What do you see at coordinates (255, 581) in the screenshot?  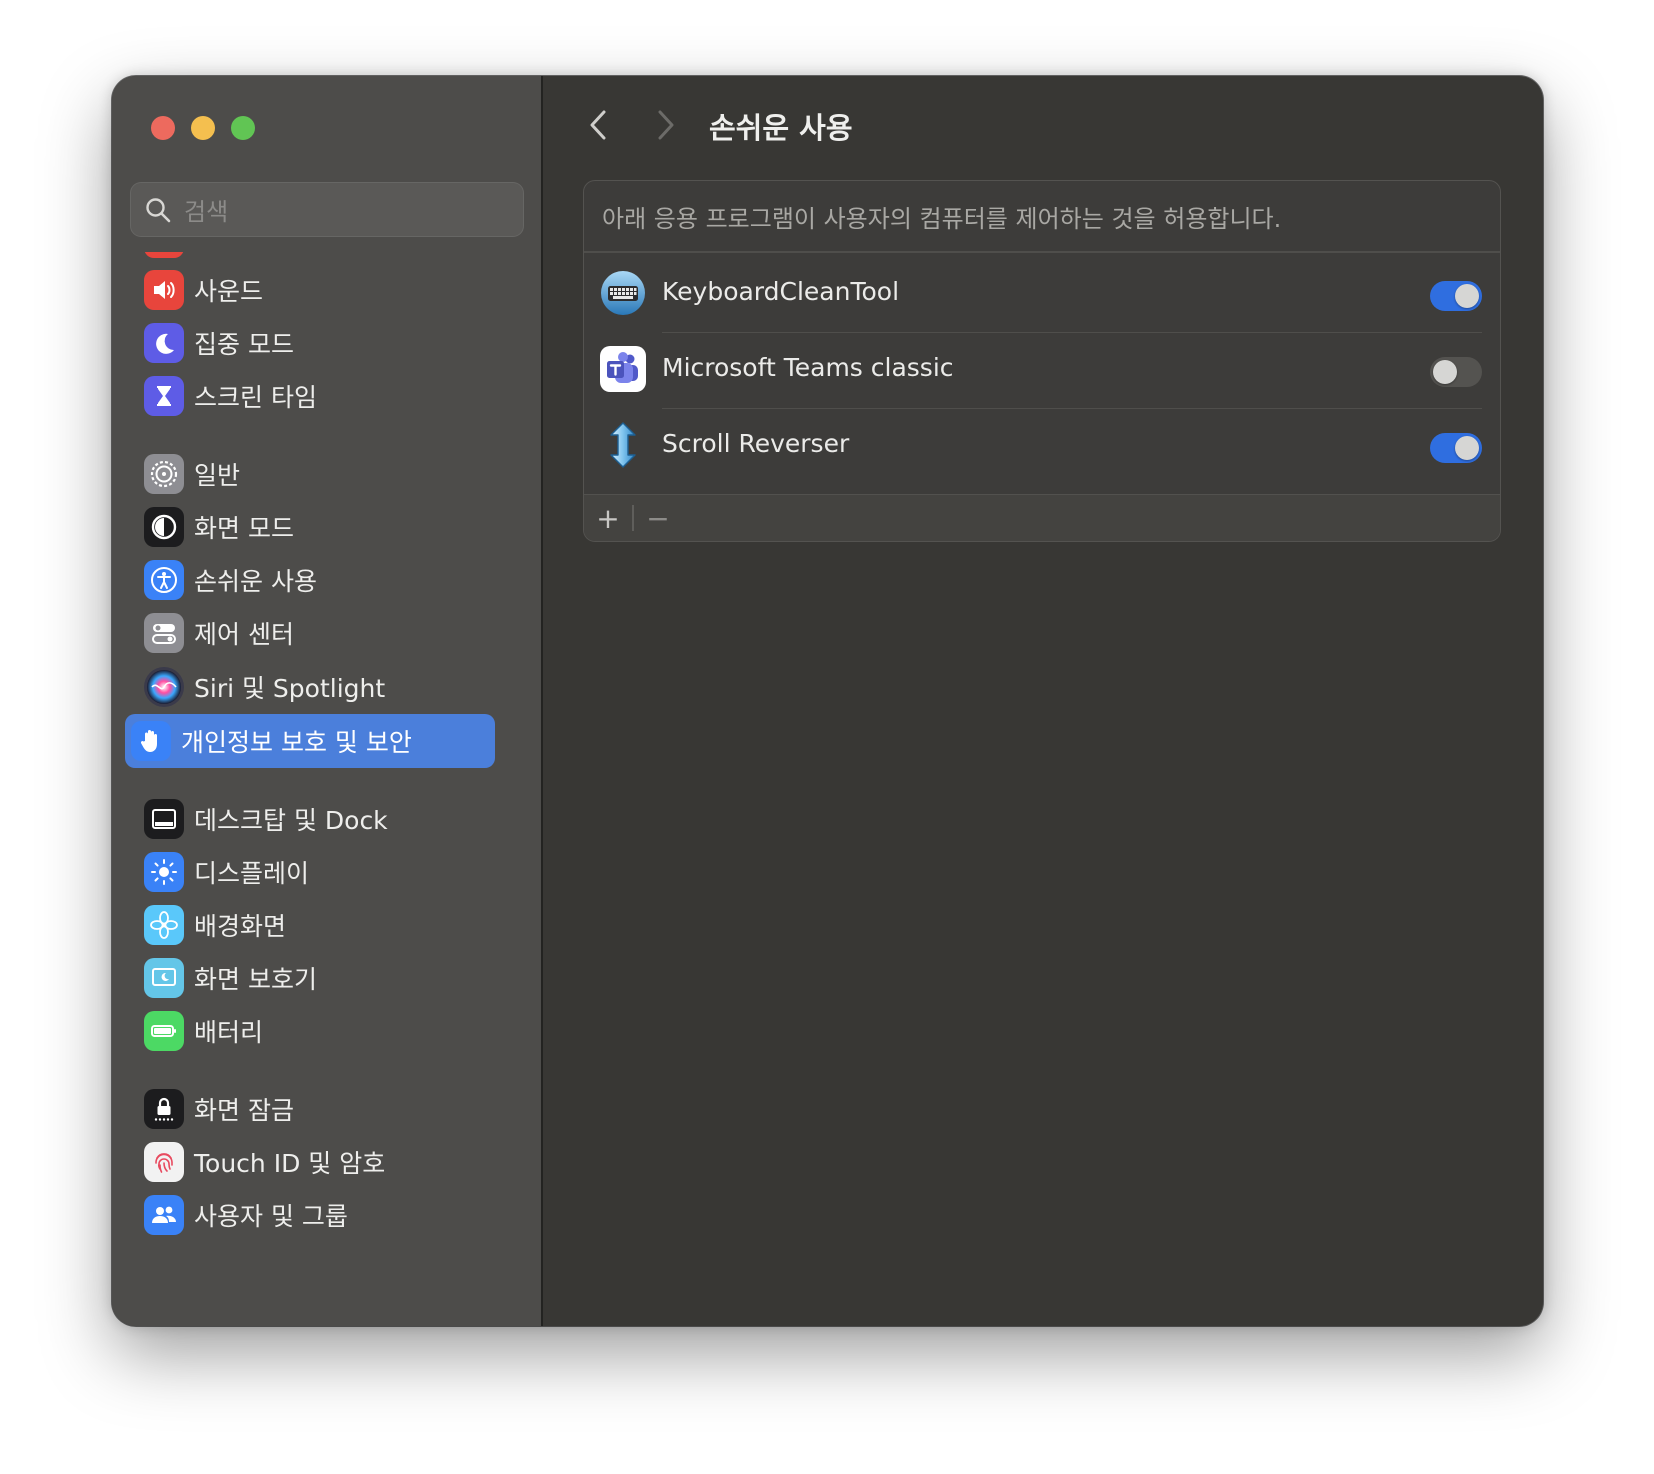 I see `sidebar-item-label: 손쉬운 사용` at bounding box center [255, 581].